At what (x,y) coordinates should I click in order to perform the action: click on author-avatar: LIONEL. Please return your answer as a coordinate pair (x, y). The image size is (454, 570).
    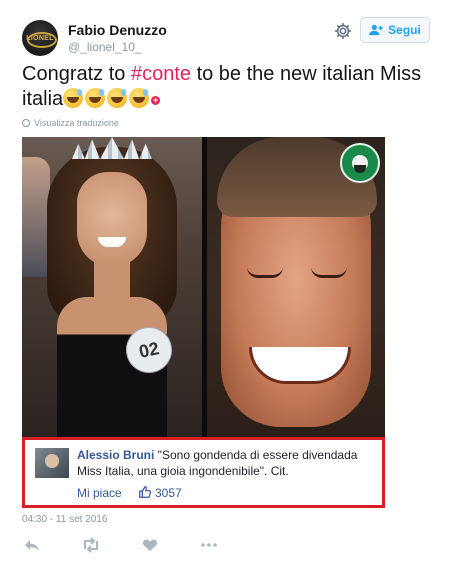
    Looking at the image, I should click on (40, 38).